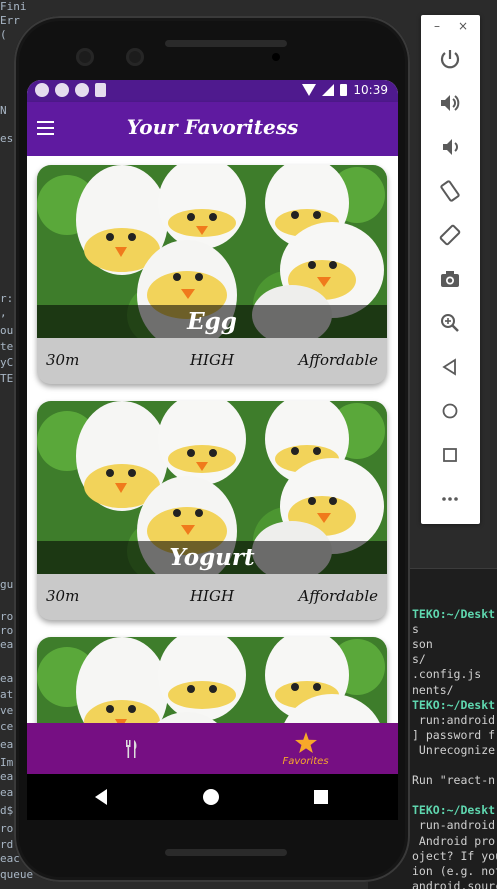 This screenshot has width=497, height=889. Describe the element at coordinates (7, 694) in the screenshot. I see `ide-text-fragment: at` at that location.